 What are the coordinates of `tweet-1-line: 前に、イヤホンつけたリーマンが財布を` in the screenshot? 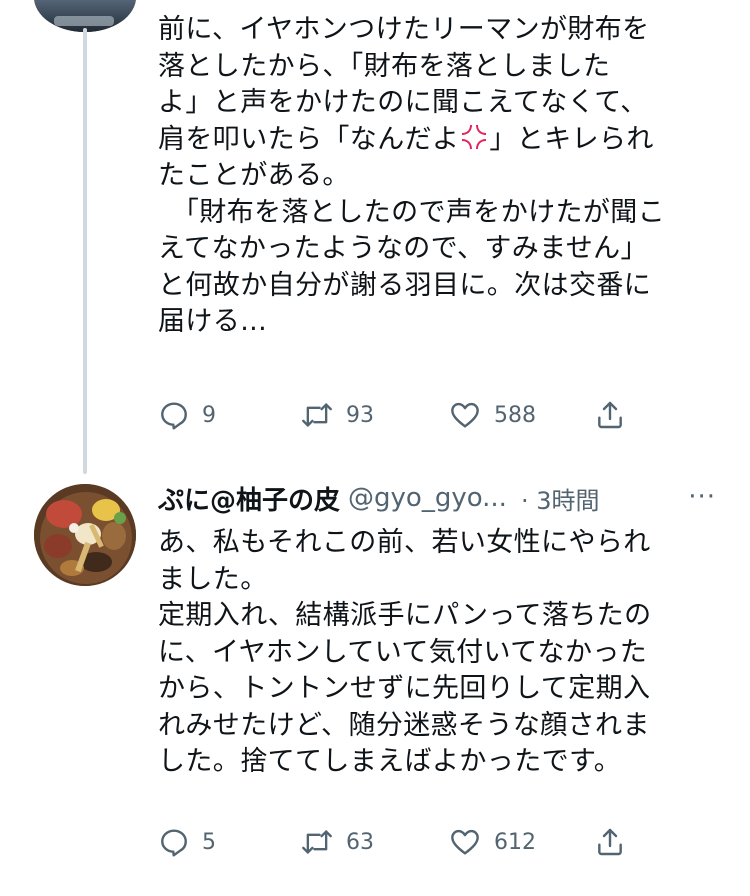 It's located at (404, 29).